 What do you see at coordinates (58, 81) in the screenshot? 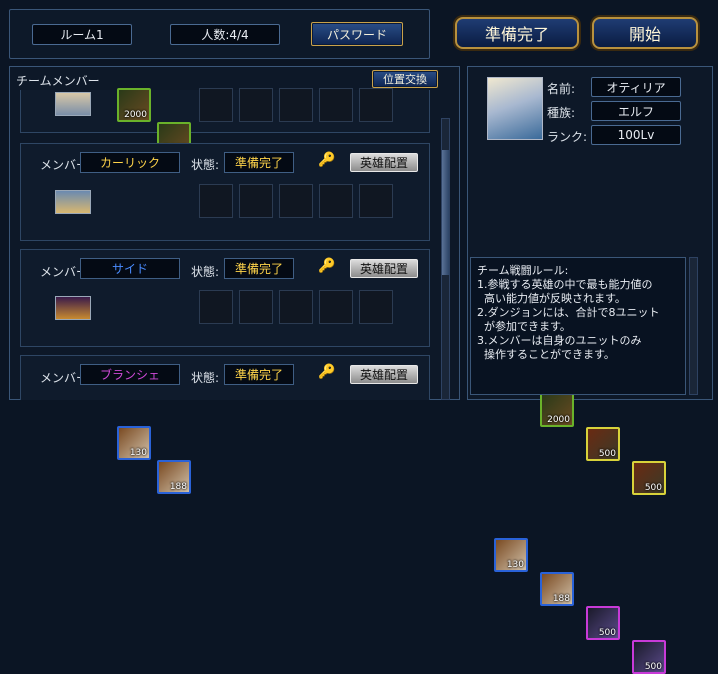
I see `team-members-title: チームメンバー` at bounding box center [58, 81].